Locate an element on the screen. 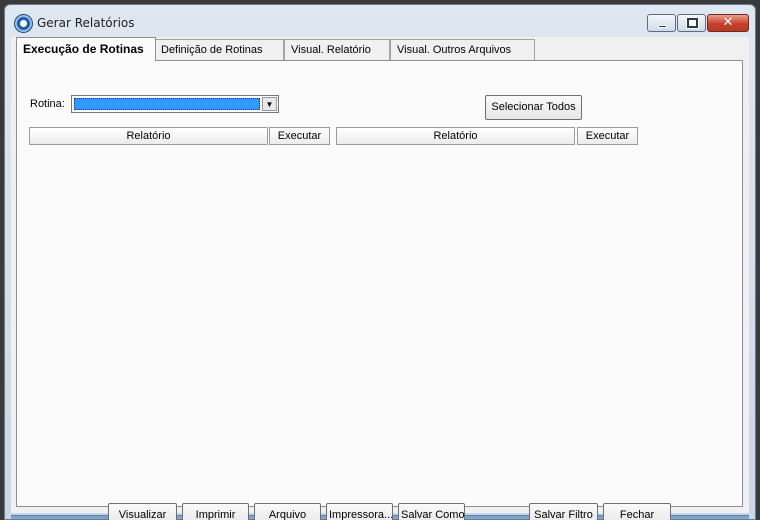 The width and height of the screenshot is (760, 520). tab-visual-outros-arquivos: Visual. Outros Arquivos is located at coordinates (462, 49).